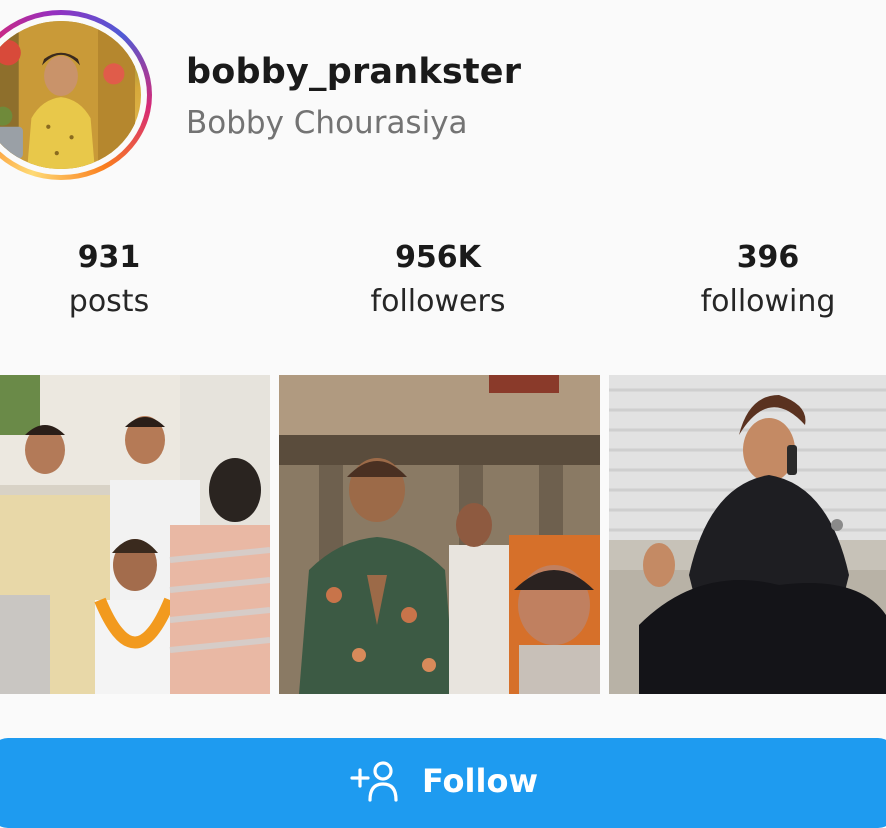  What do you see at coordinates (374, 781) in the screenshot?
I see `add-user-icon` at bounding box center [374, 781].